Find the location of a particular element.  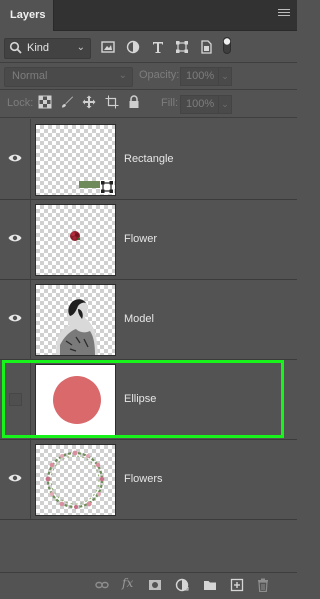

lock-label: Lock: is located at coordinates (20, 103).